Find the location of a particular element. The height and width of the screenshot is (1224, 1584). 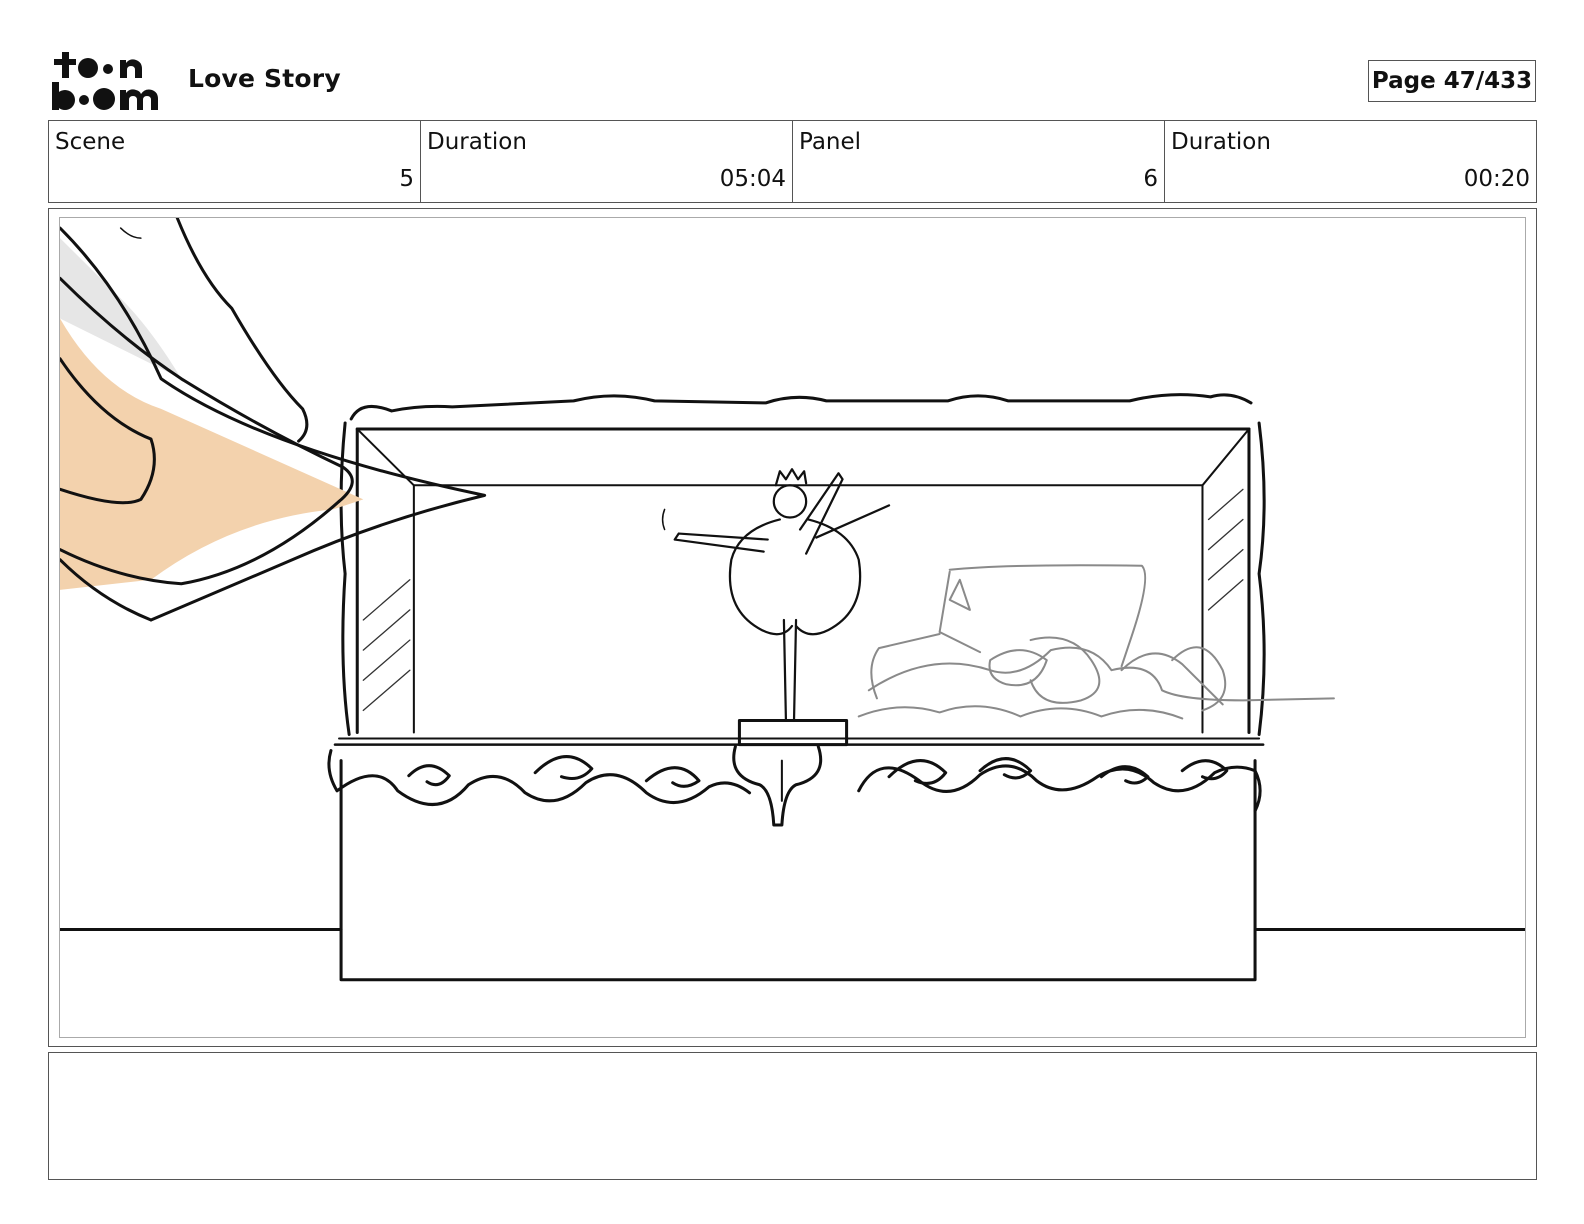

scene-cell: Scene 5 is located at coordinates (235, 161).